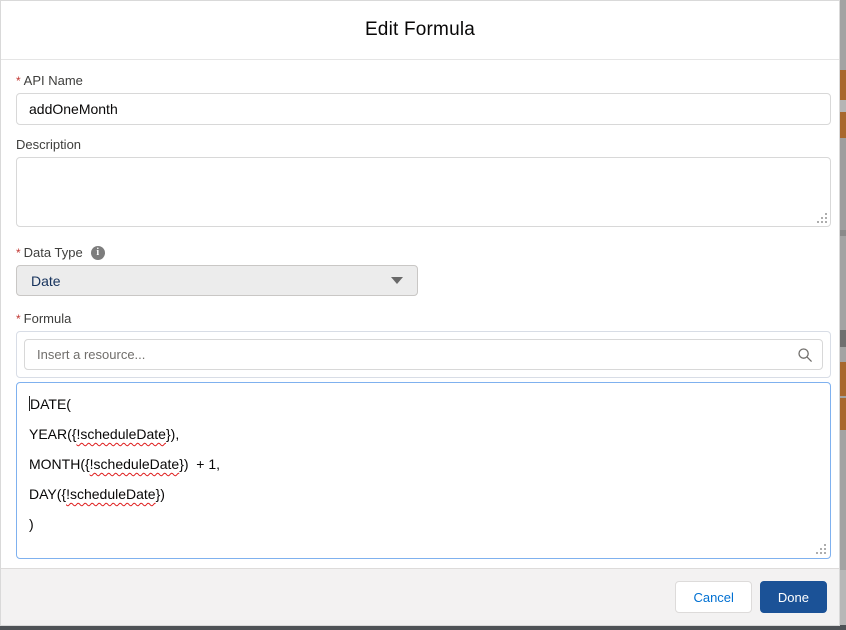 Image resolution: width=846 pixels, height=630 pixels. Describe the element at coordinates (713, 597) in the screenshot. I see `cancel-button: Cancel` at that location.